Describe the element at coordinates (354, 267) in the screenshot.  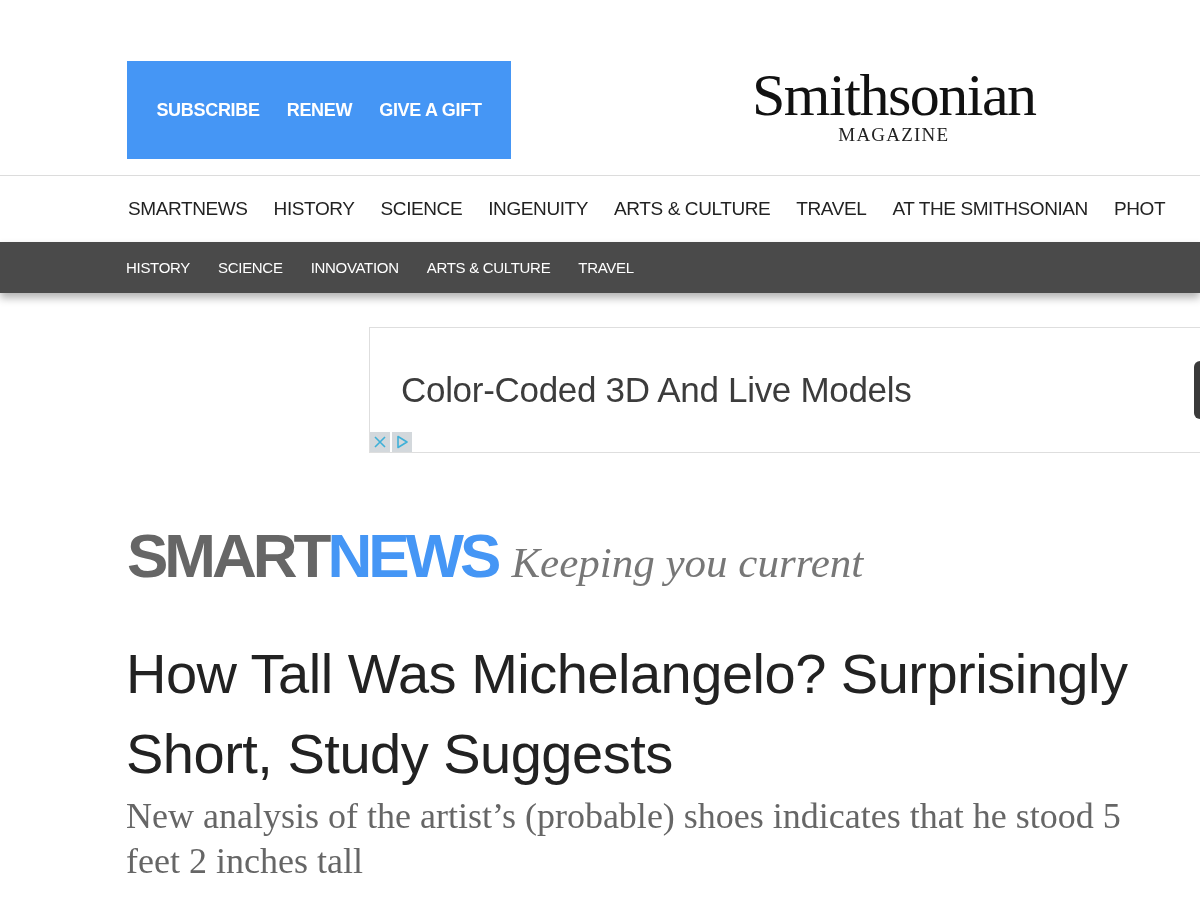
I see `sub-nav-link: INNOVATION` at that location.